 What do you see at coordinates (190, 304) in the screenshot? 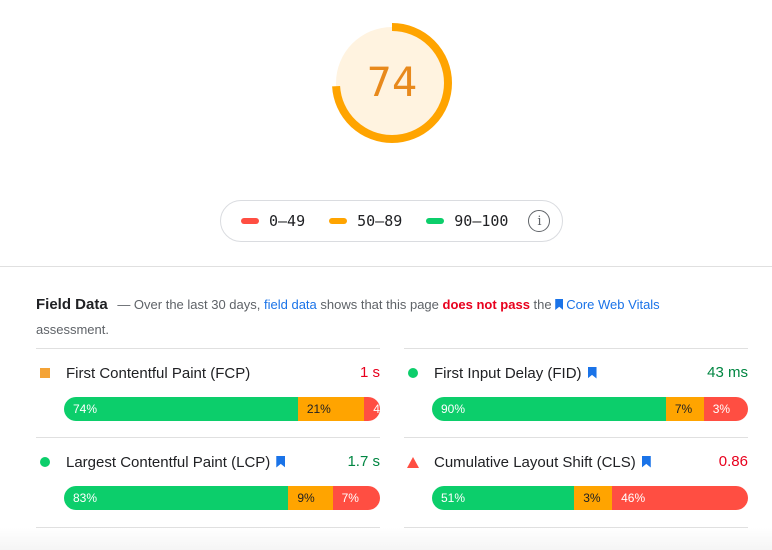
I see `field-data-text: — Over the last 30 days,` at bounding box center [190, 304].